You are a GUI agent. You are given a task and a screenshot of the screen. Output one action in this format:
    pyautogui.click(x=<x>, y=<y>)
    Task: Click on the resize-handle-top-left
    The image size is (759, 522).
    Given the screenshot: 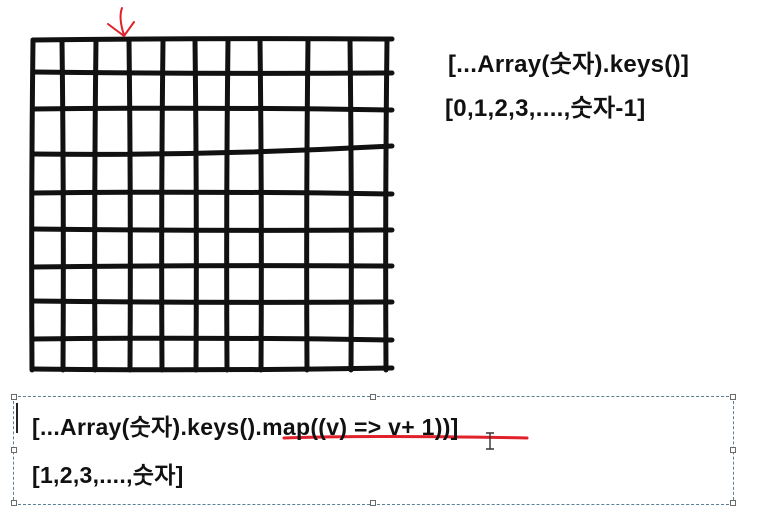 What is the action you would take?
    pyautogui.click(x=14, y=397)
    